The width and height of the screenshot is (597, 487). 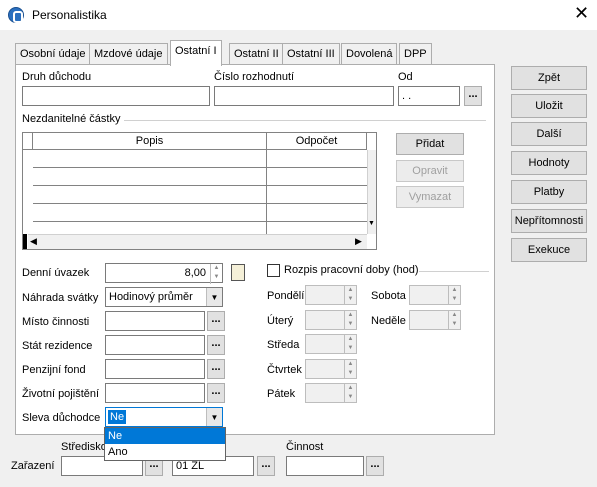 What do you see at coordinates (57, 346) in the screenshot?
I see `stat-rezidence-label: Stát rezidence` at bounding box center [57, 346].